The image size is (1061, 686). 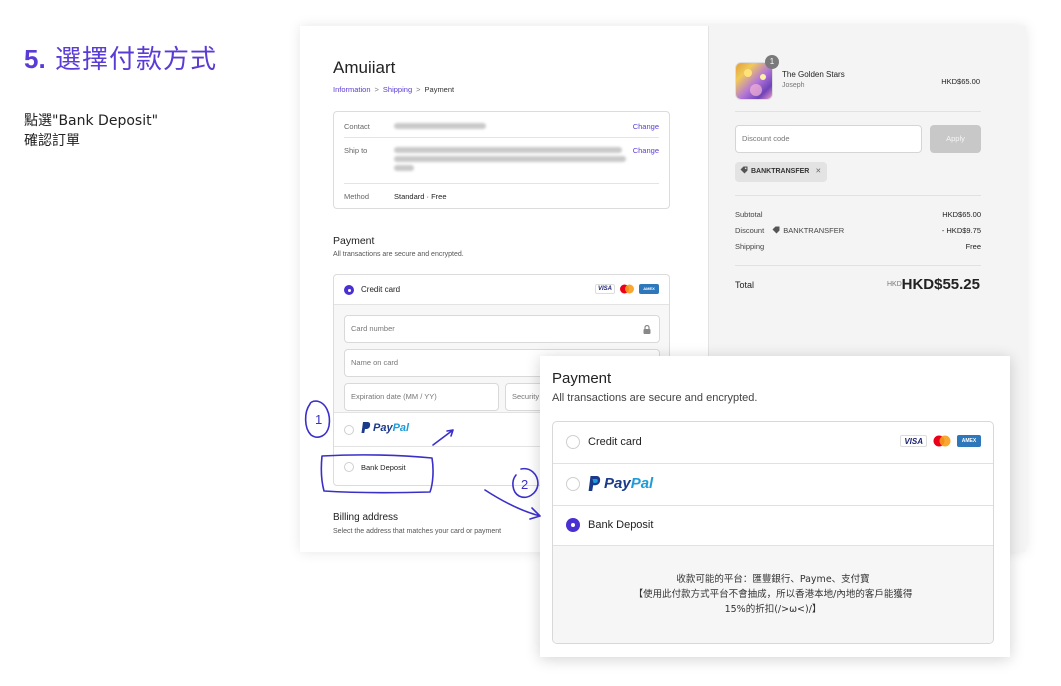 I want to click on total-value: HKD$55.25, so click(x=940, y=284).